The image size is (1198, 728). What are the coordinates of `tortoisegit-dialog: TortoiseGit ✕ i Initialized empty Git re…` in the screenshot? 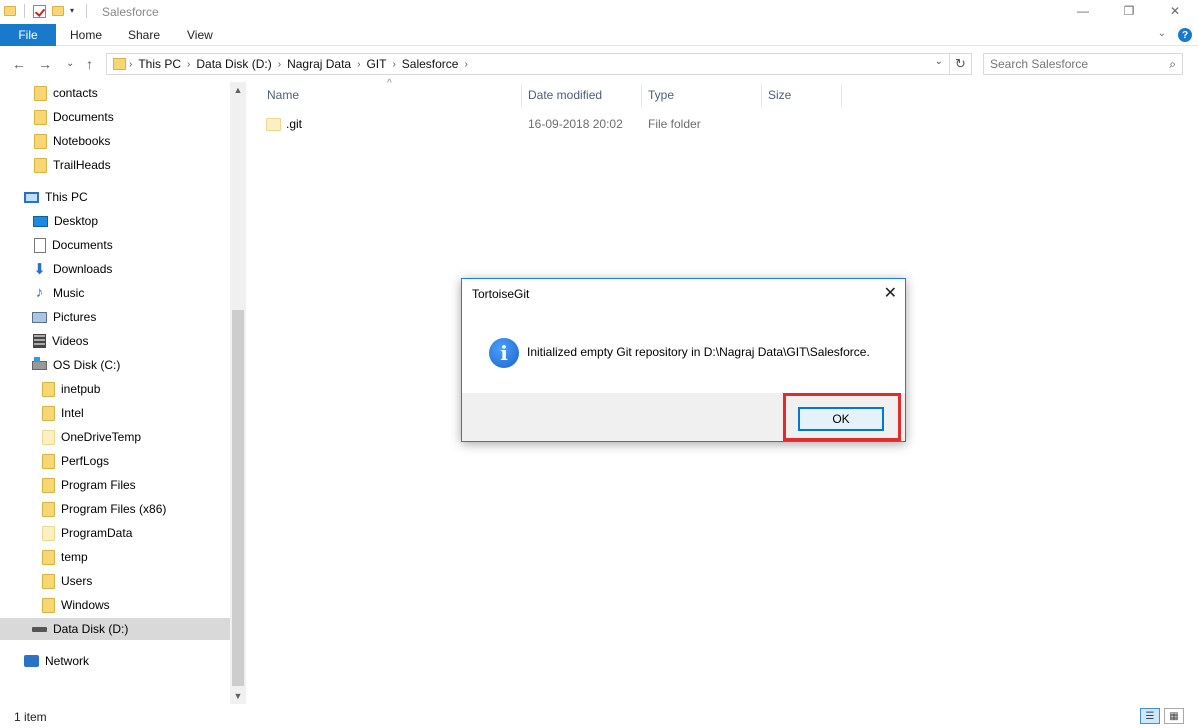 It's located at (683, 360).